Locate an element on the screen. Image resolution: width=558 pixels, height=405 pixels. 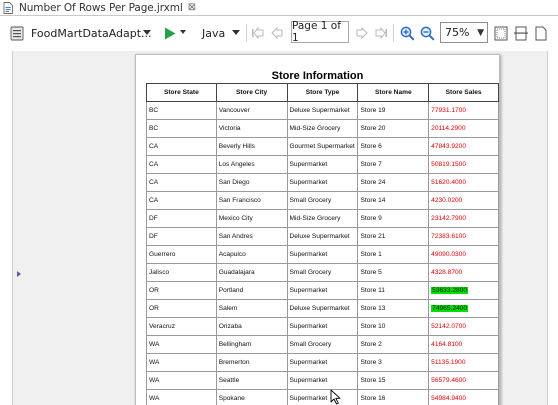
store-city-cell: Bellingham is located at coordinates (251, 344).